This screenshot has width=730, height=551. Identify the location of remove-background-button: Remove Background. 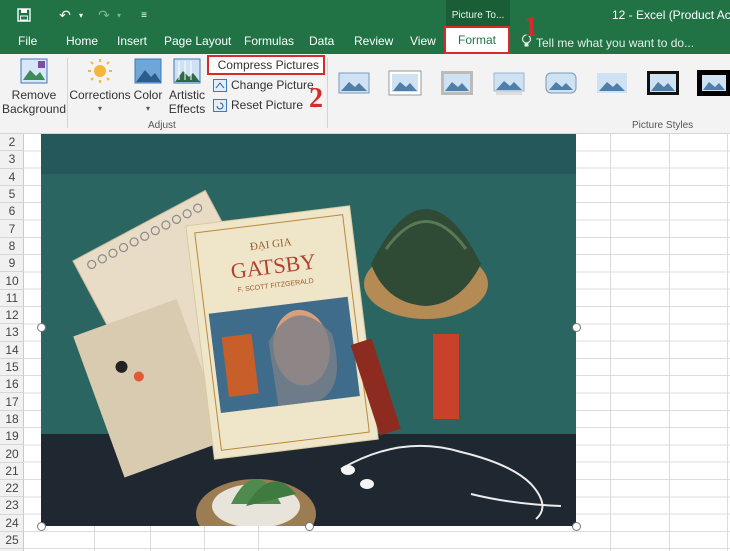
(34, 87).